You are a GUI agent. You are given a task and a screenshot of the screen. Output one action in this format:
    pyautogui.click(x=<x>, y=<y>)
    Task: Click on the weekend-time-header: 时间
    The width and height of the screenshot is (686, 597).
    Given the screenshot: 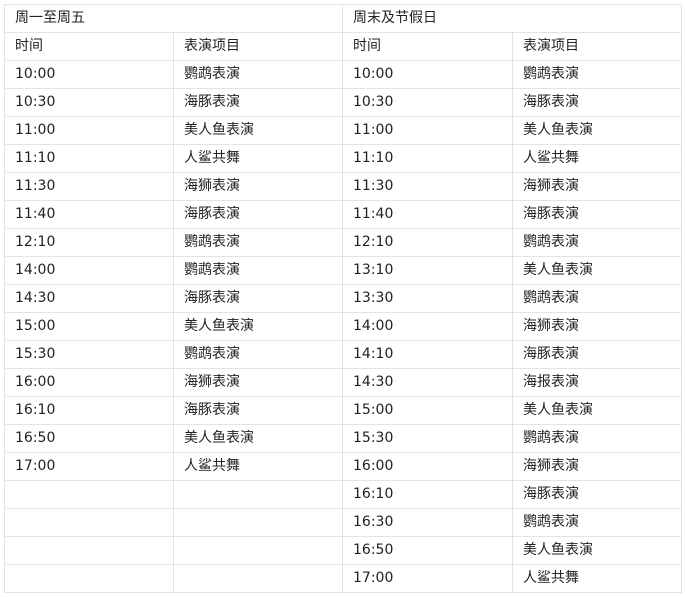 What is the action you would take?
    pyautogui.click(x=427, y=46)
    